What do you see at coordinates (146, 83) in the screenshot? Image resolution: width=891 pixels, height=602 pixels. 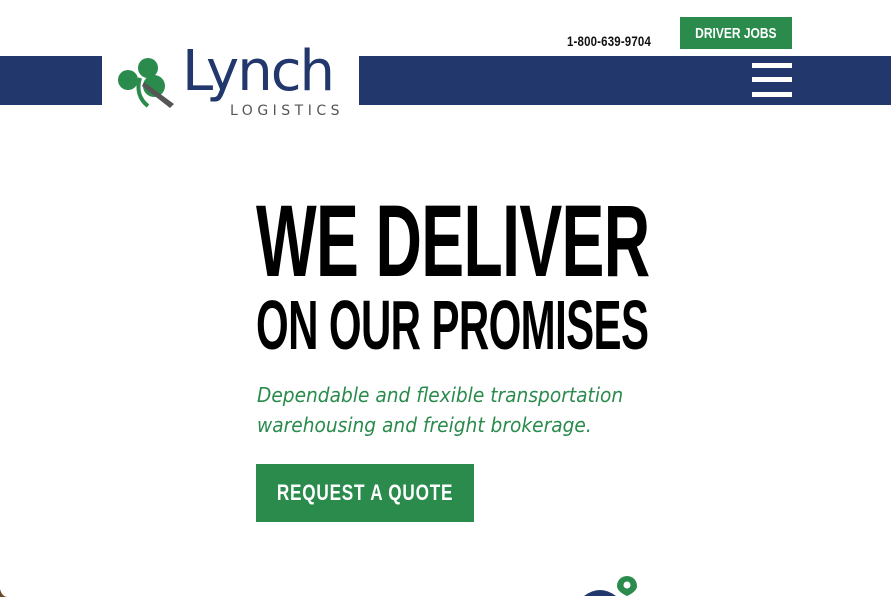 I see `clover-icon` at bounding box center [146, 83].